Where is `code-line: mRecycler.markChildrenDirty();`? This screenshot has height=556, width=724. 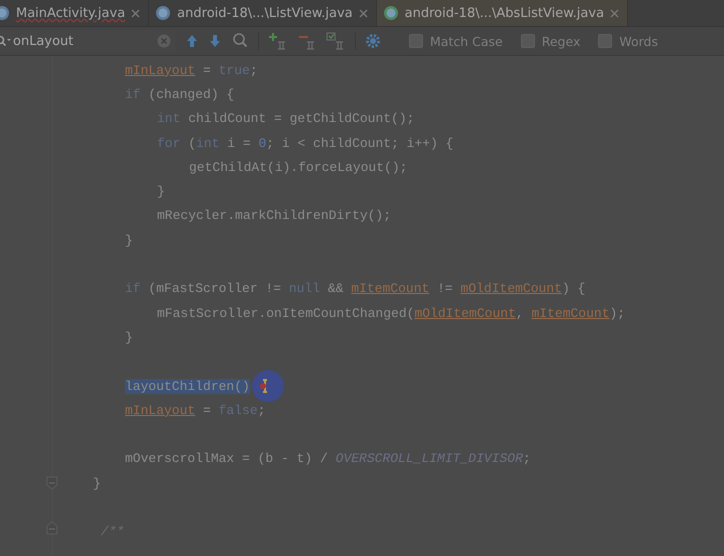 code-line: mRecycler.markChildrenDirty(); is located at coordinates (274, 216).